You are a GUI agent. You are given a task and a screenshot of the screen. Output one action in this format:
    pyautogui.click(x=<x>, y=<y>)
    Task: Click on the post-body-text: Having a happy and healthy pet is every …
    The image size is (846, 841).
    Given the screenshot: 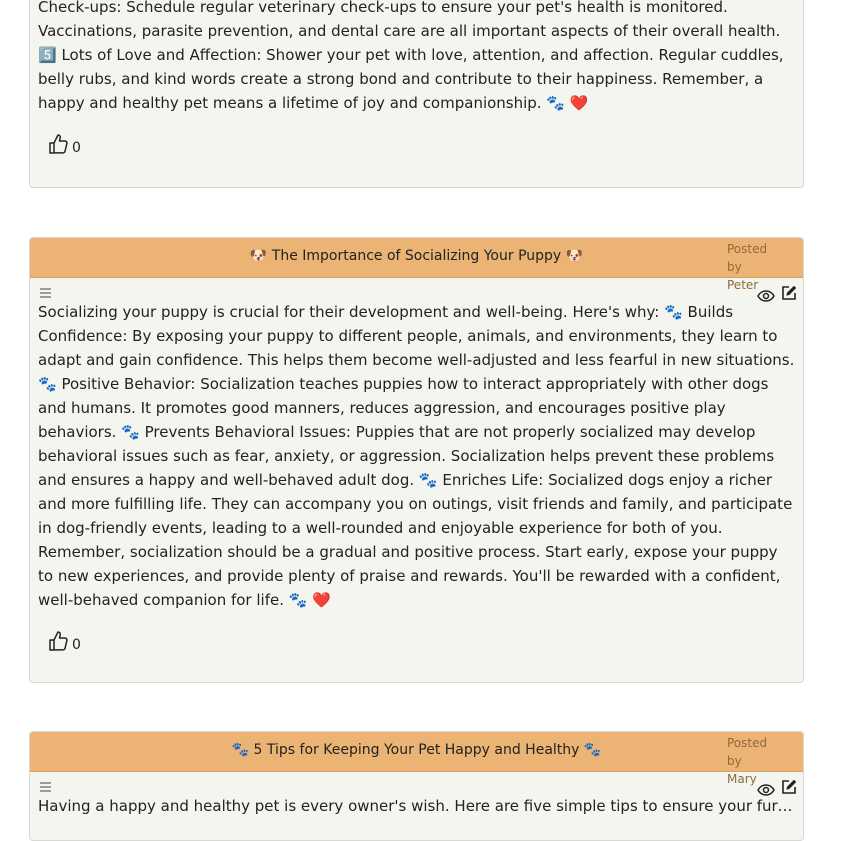 What is the action you would take?
    pyautogui.click(x=420, y=806)
    